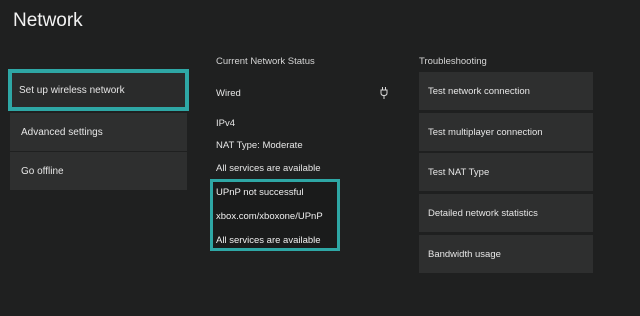  What do you see at coordinates (479, 91) in the screenshot?
I see `button-label: Test network connection` at bounding box center [479, 91].